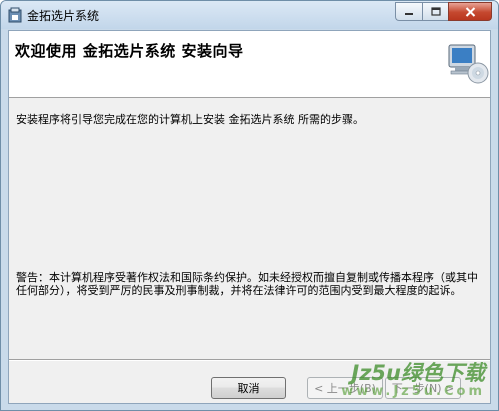  I want to click on maximize-icon, so click(435, 11).